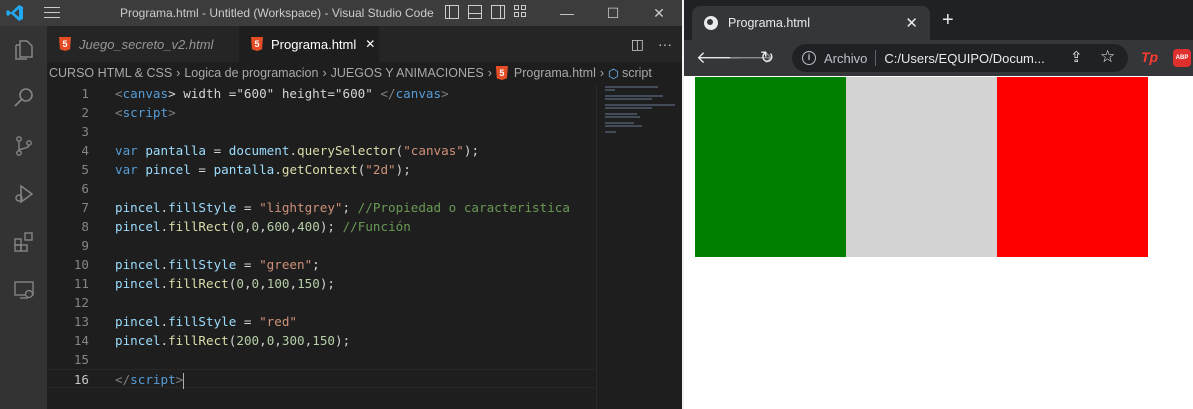 The width and height of the screenshot is (1193, 409). What do you see at coordinates (811, 23) in the screenshot?
I see `browser-tab: Programa.html ✕` at bounding box center [811, 23].